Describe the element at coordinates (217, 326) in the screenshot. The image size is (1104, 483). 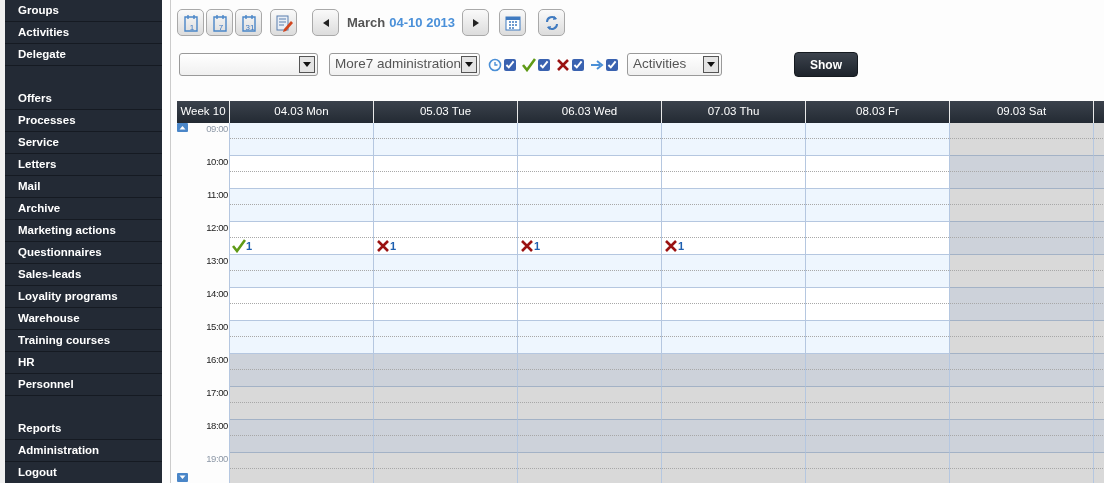
I see `time-label: 15:00` at that location.